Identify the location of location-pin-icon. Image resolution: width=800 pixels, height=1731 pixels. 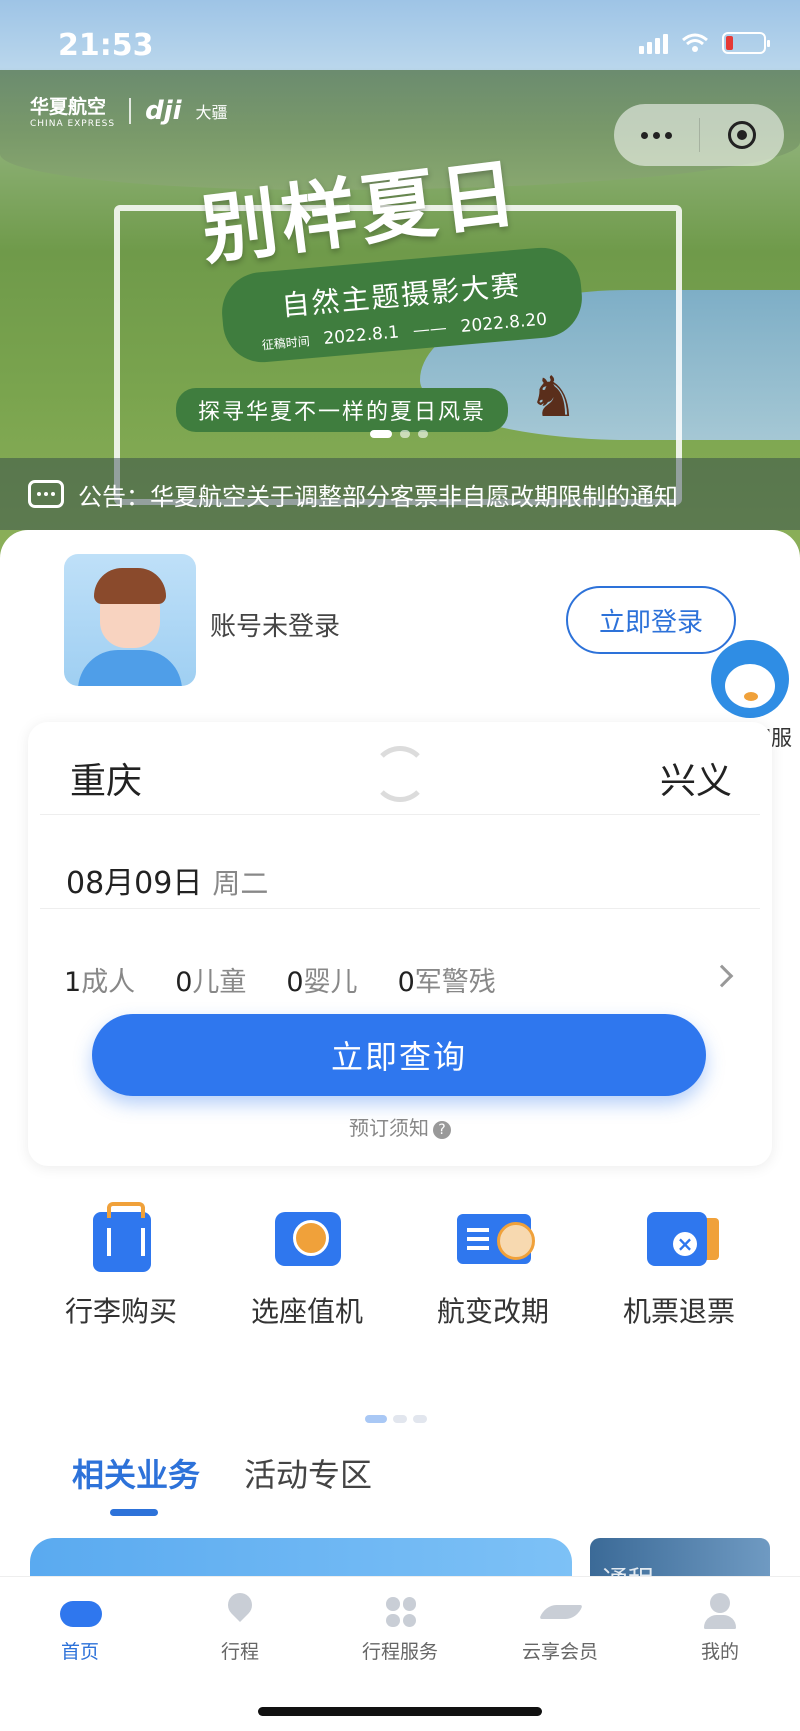
(240, 1609).